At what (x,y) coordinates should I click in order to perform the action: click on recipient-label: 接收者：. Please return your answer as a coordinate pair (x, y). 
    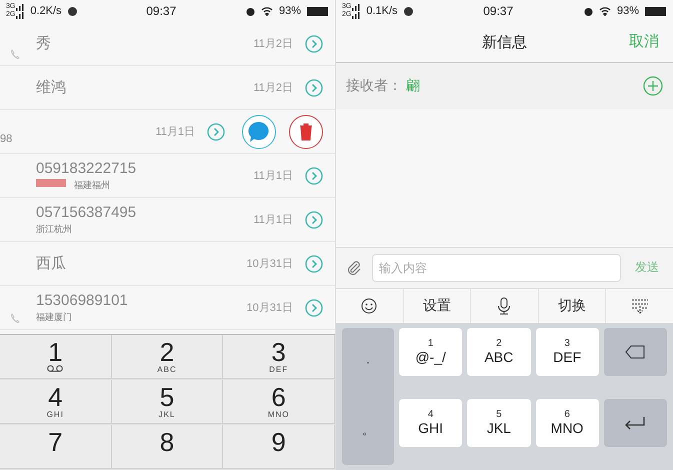
    Looking at the image, I should click on (374, 86).